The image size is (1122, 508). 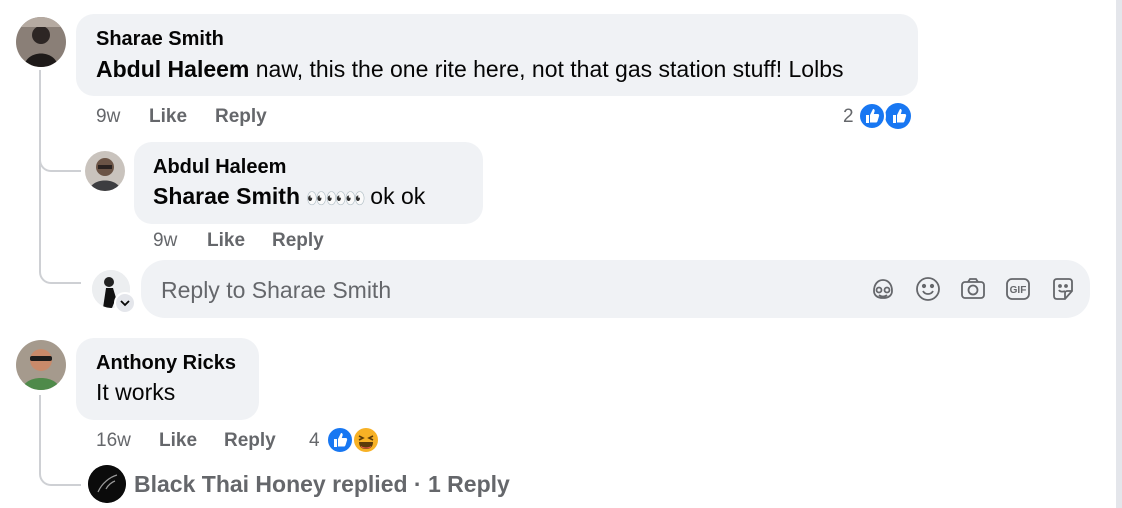 What do you see at coordinates (497, 55) in the screenshot?
I see `comment-bubble` at bounding box center [497, 55].